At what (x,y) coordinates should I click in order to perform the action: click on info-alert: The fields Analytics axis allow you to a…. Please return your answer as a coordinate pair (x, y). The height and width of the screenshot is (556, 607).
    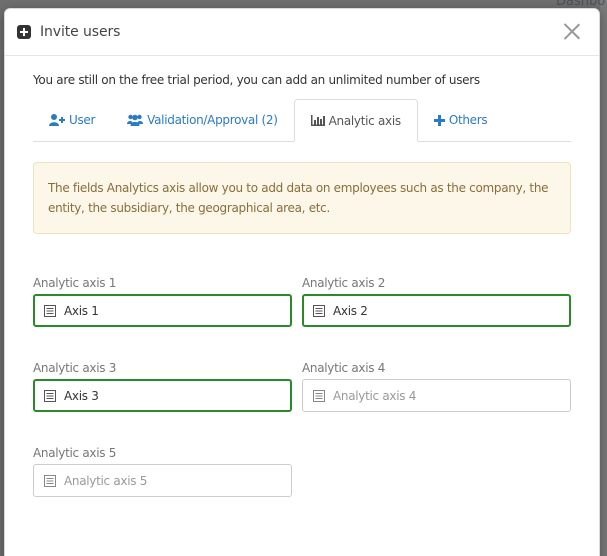
    Looking at the image, I should click on (302, 198).